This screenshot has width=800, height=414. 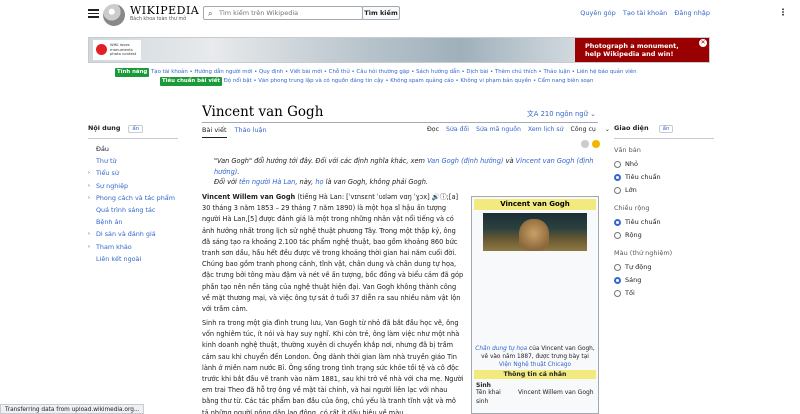 I want to click on search-box: ⌕, so click(x=283, y=13).